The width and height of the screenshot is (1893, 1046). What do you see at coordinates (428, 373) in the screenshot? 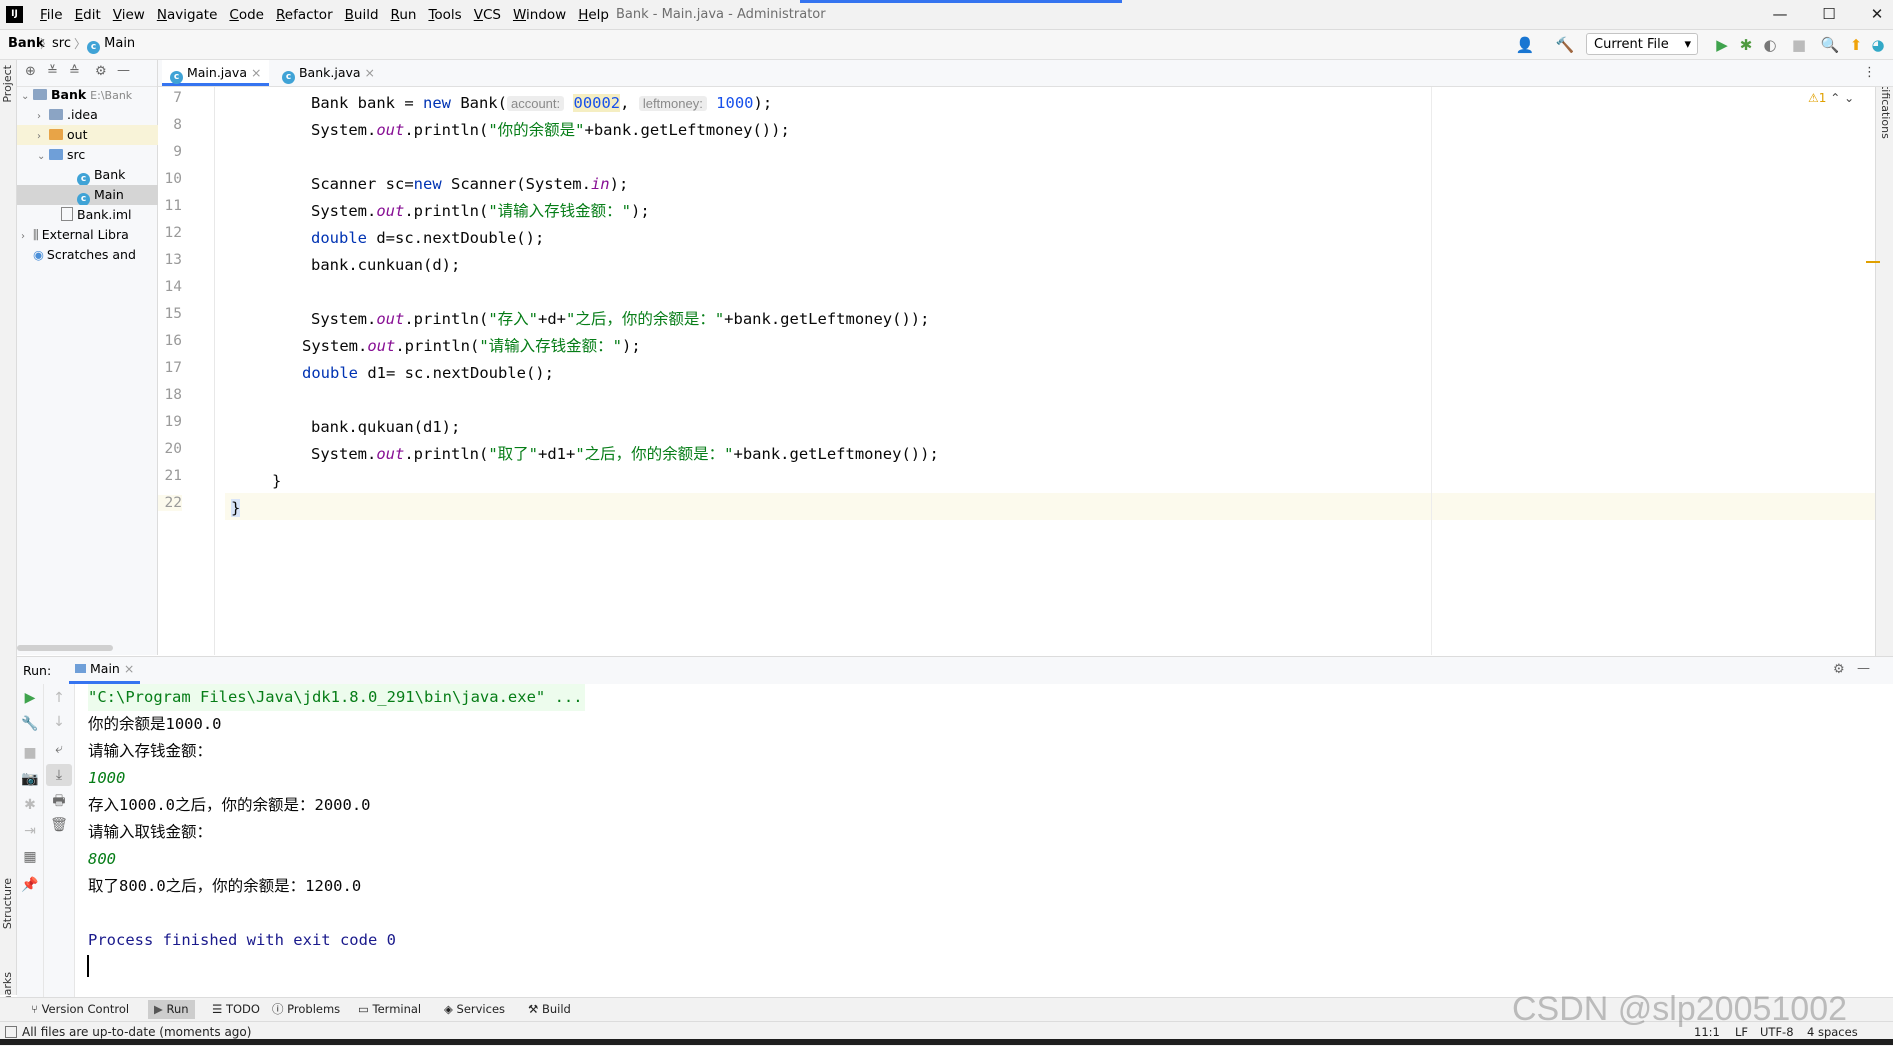
I see `code-line: double d1= sc.nextDouble();` at bounding box center [428, 373].